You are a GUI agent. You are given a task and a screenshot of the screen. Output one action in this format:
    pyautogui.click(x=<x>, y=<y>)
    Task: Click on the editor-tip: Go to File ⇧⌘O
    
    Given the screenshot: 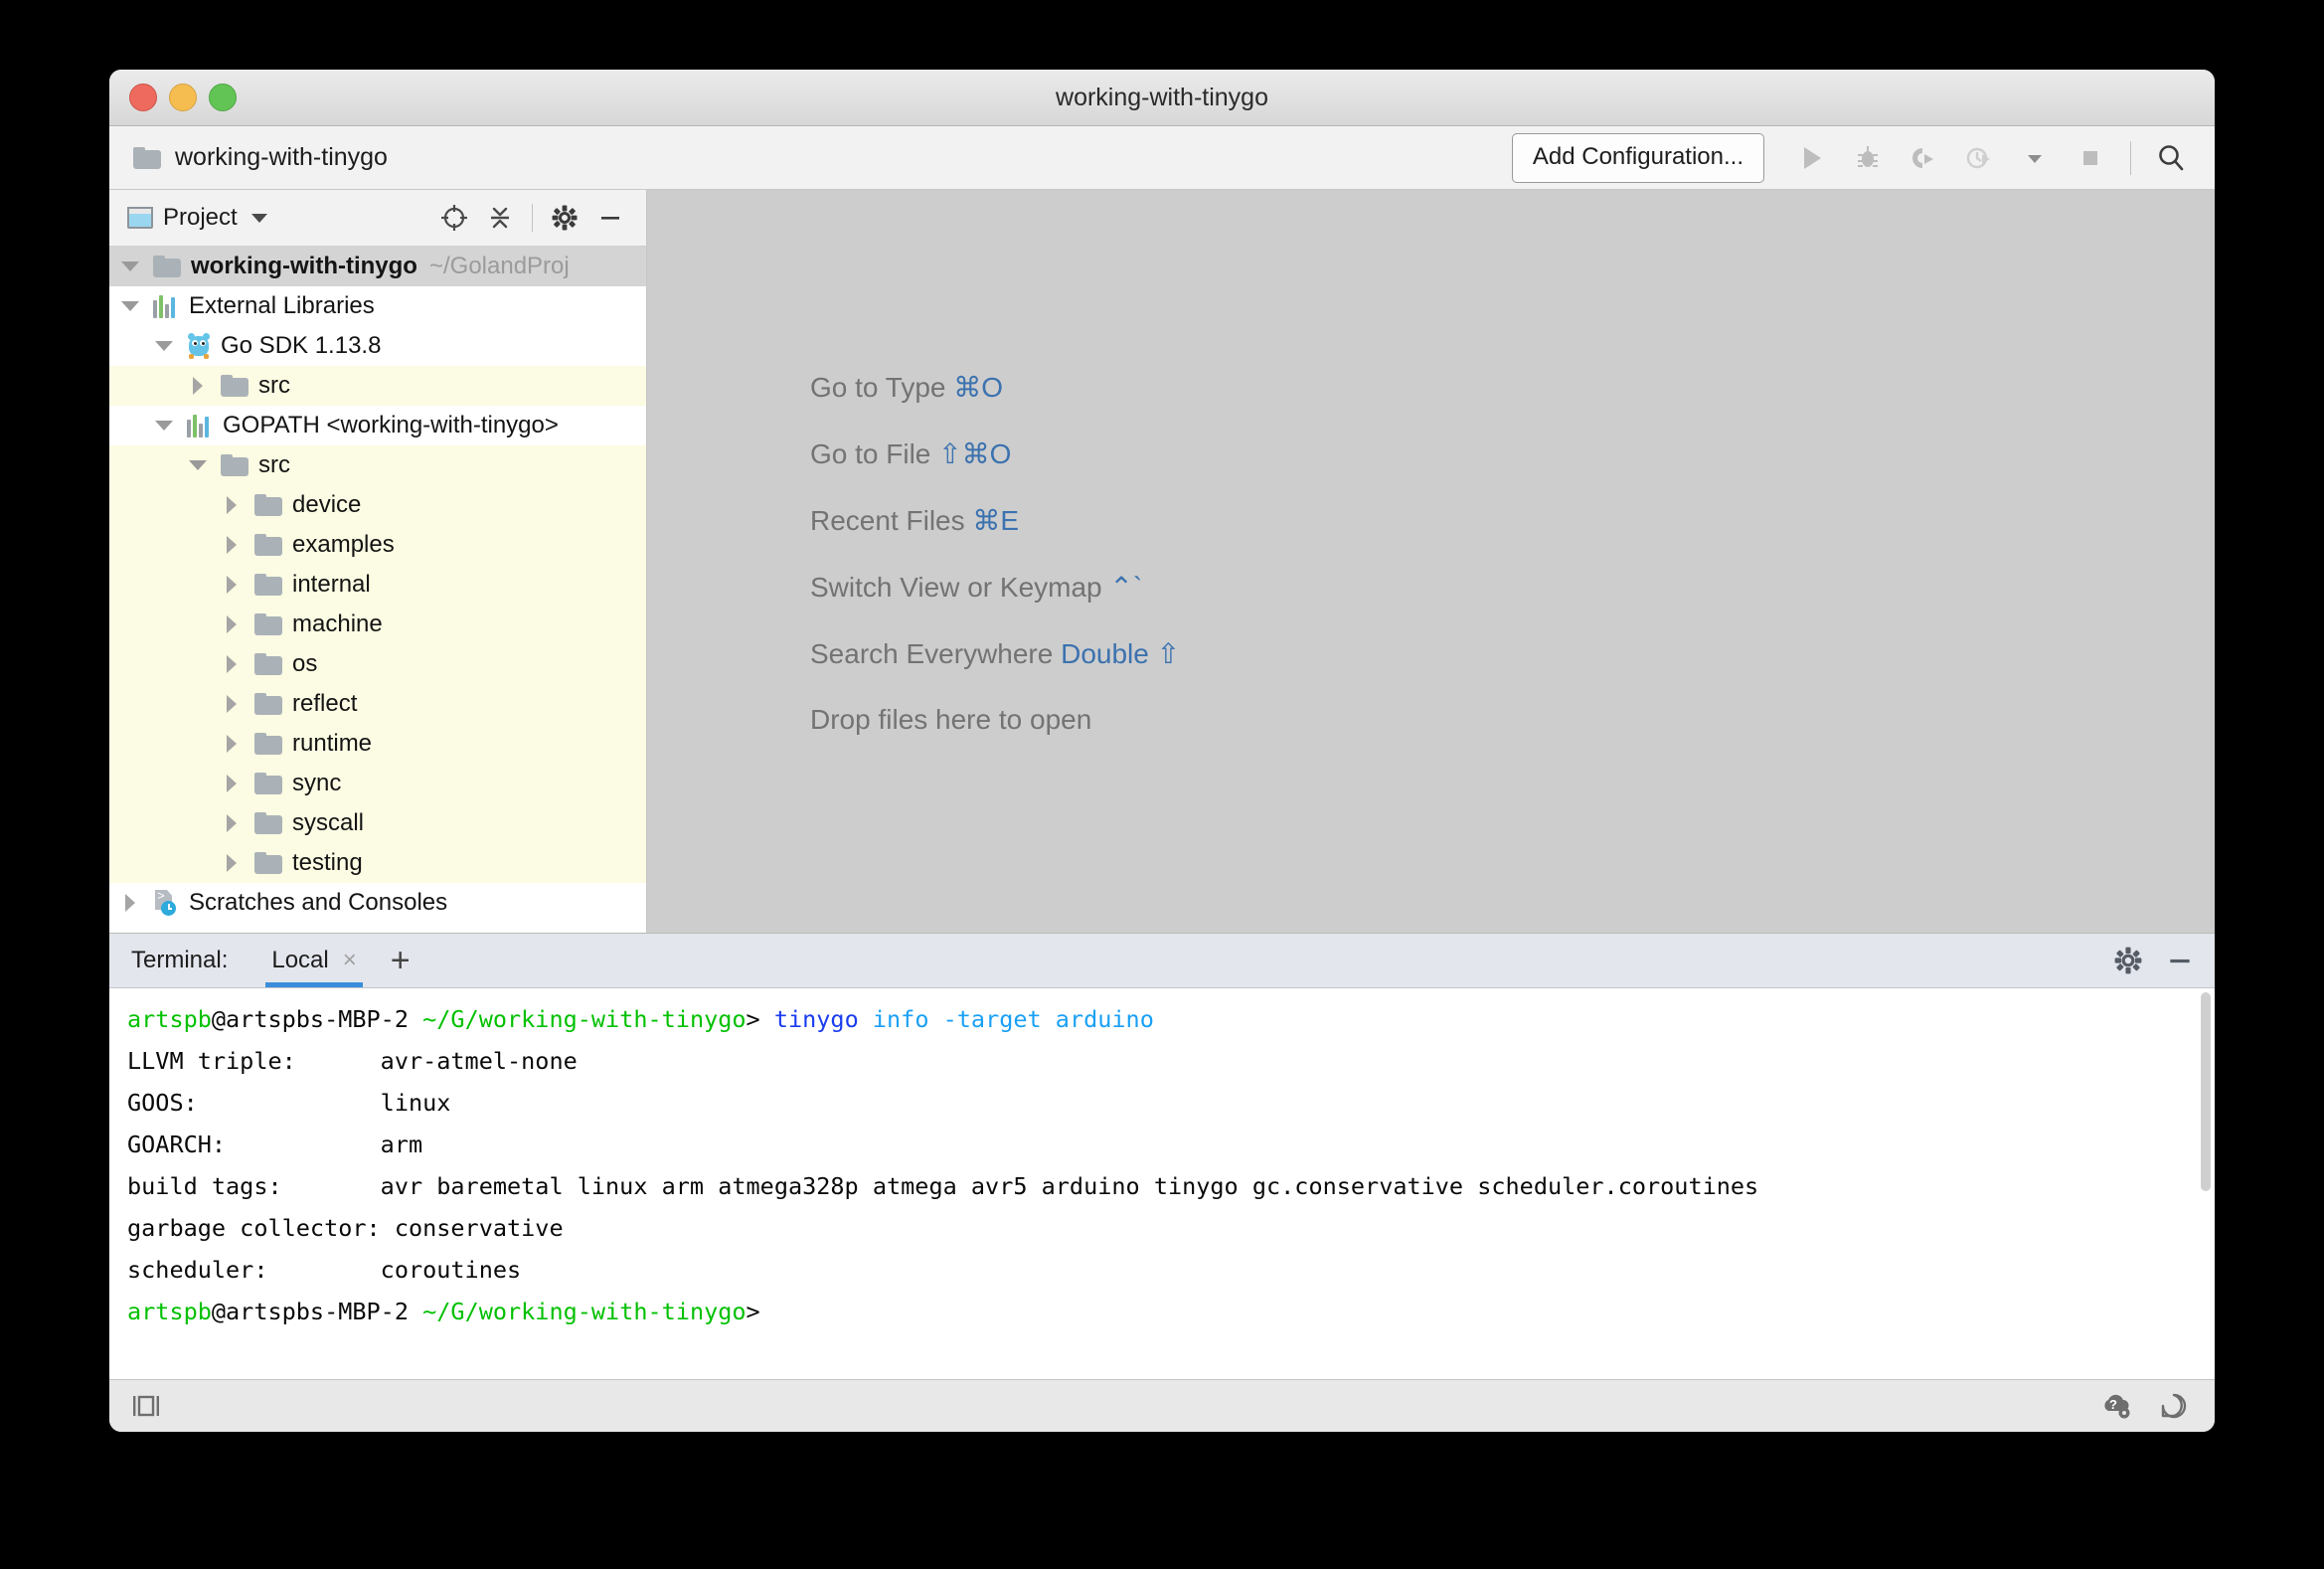 What is the action you would take?
    pyautogui.click(x=995, y=453)
    